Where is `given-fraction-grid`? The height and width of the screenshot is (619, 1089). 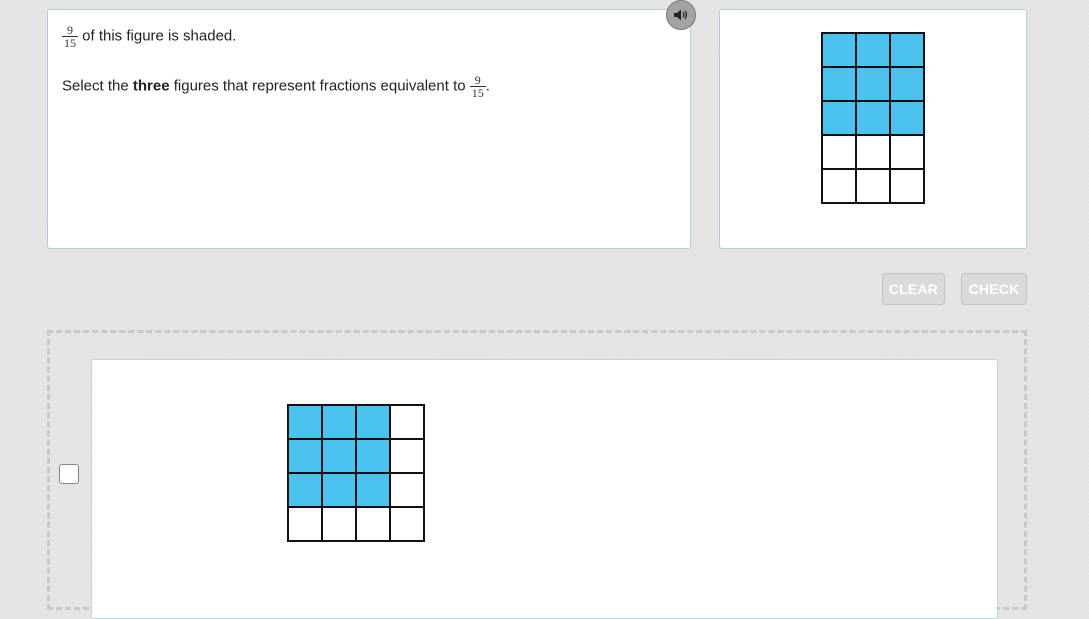
given-fraction-grid is located at coordinates (873, 118).